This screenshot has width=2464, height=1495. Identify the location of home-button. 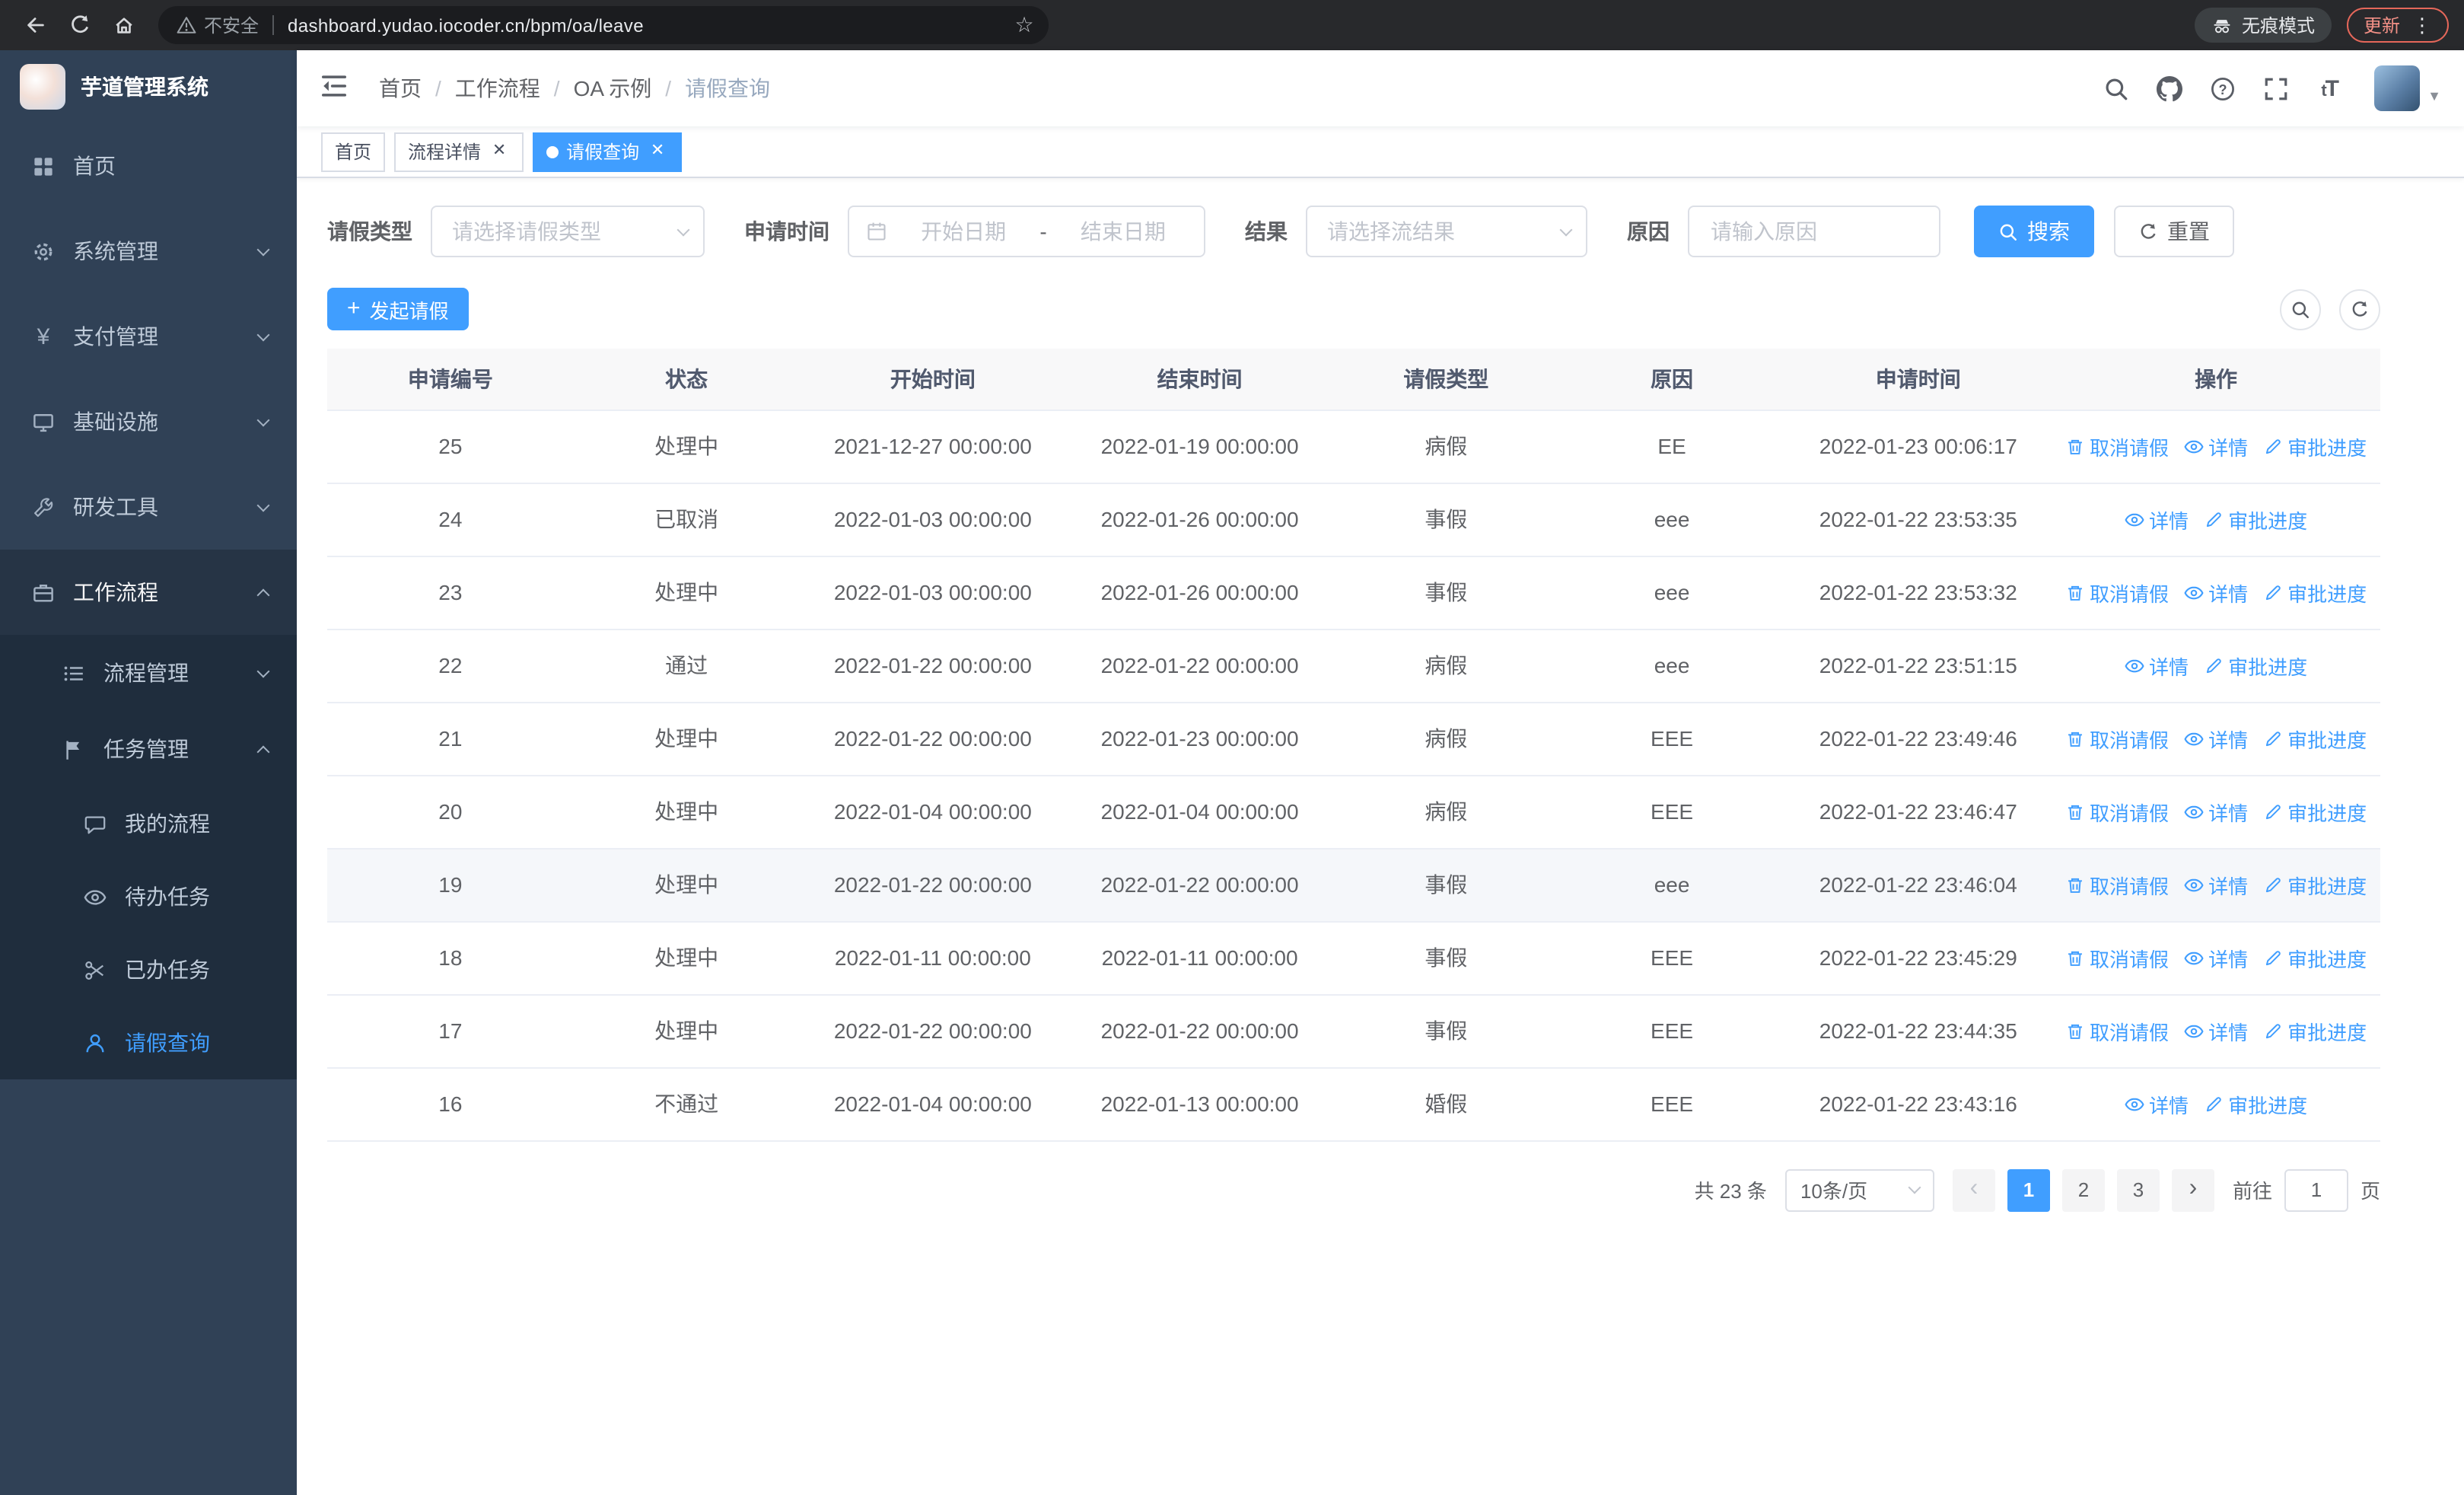
(123, 25).